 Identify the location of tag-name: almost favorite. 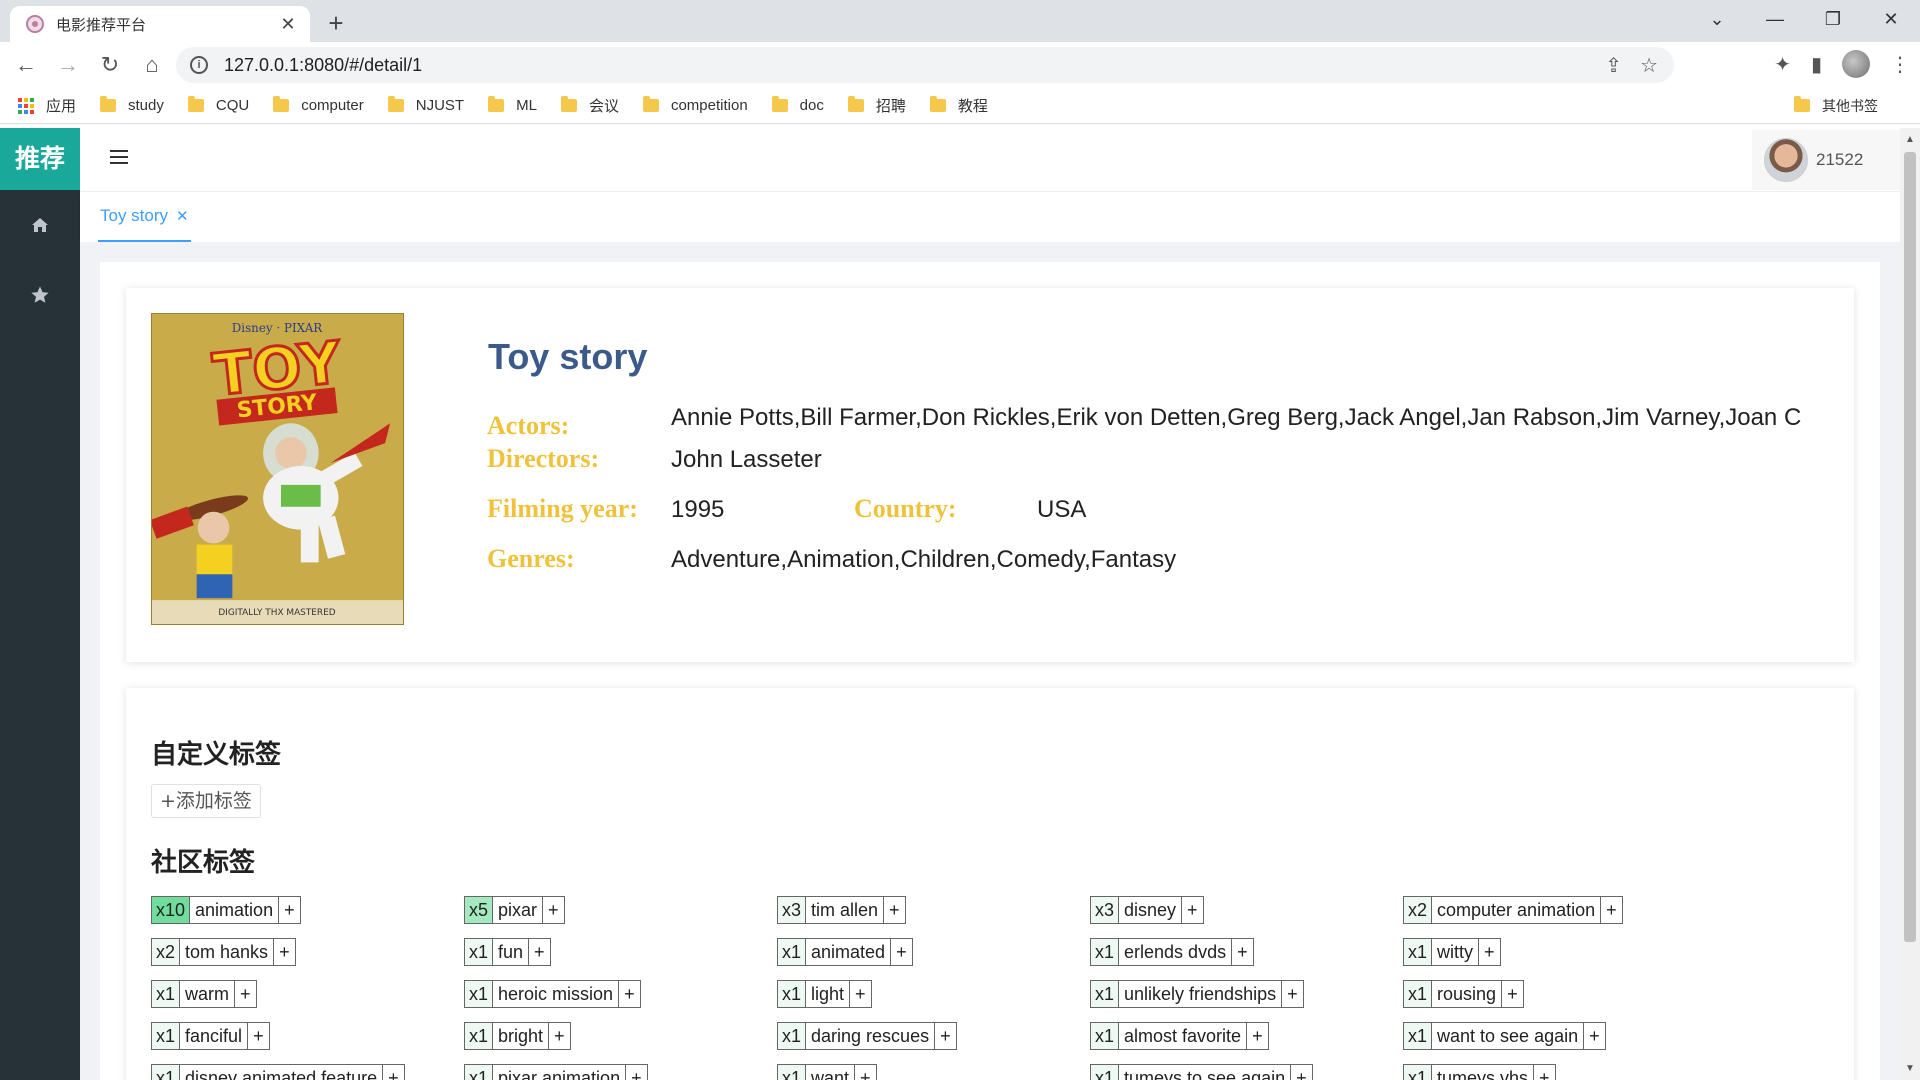
(1183, 1036).